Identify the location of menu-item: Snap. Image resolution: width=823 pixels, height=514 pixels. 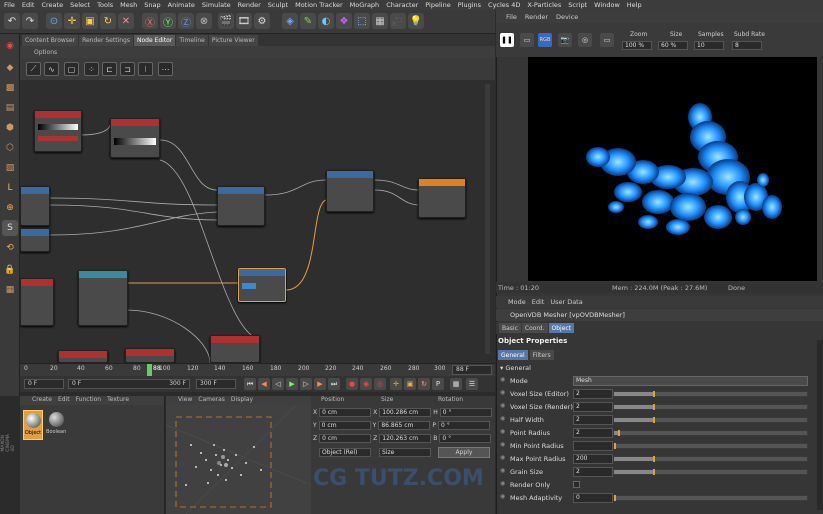
(152, 5).